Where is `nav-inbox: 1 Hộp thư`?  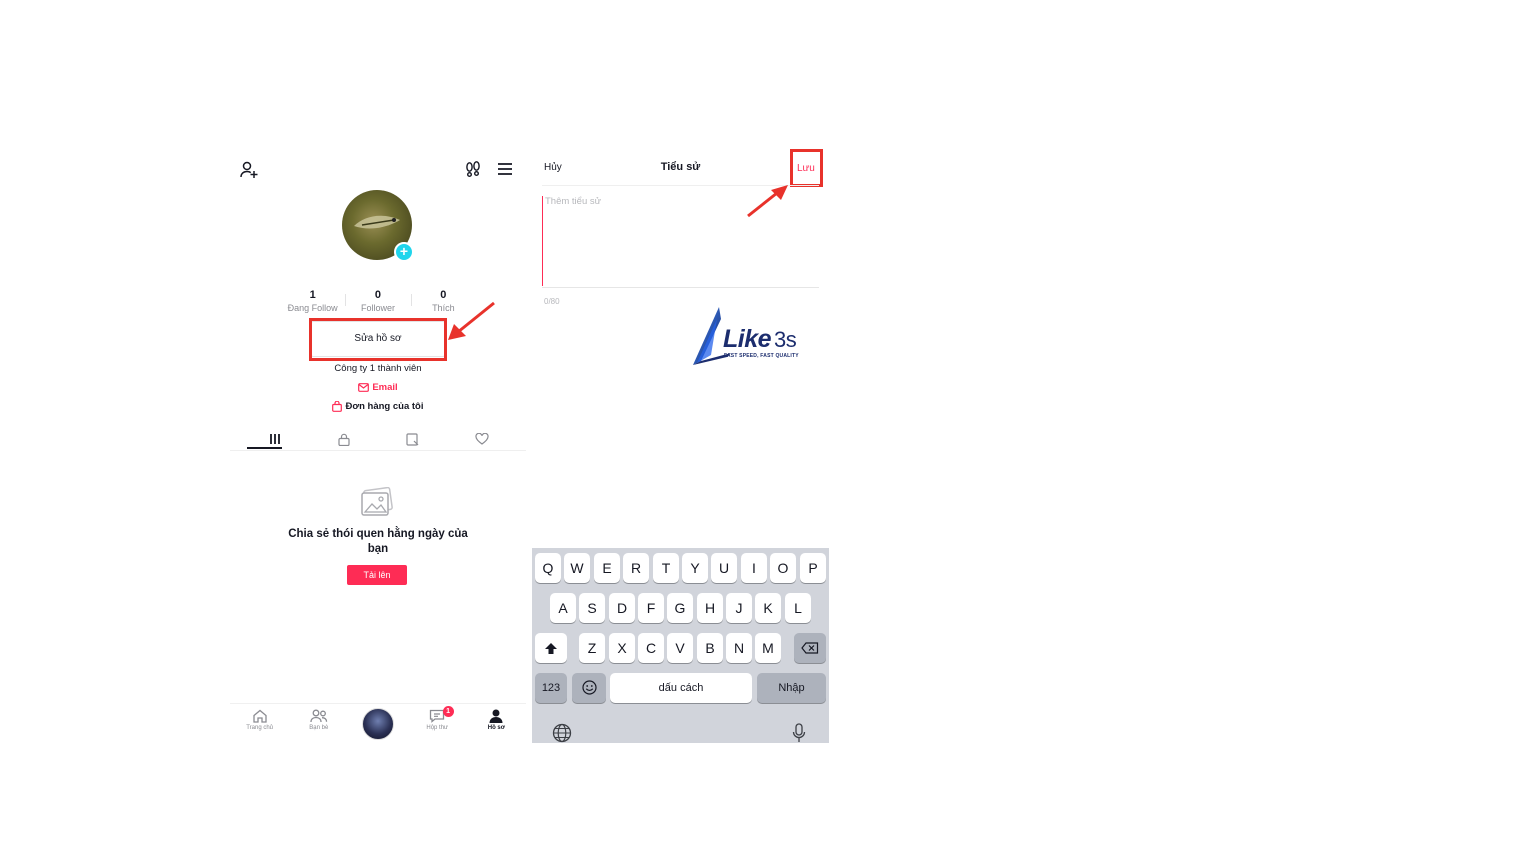 nav-inbox: 1 Hộp thư is located at coordinates (437, 723).